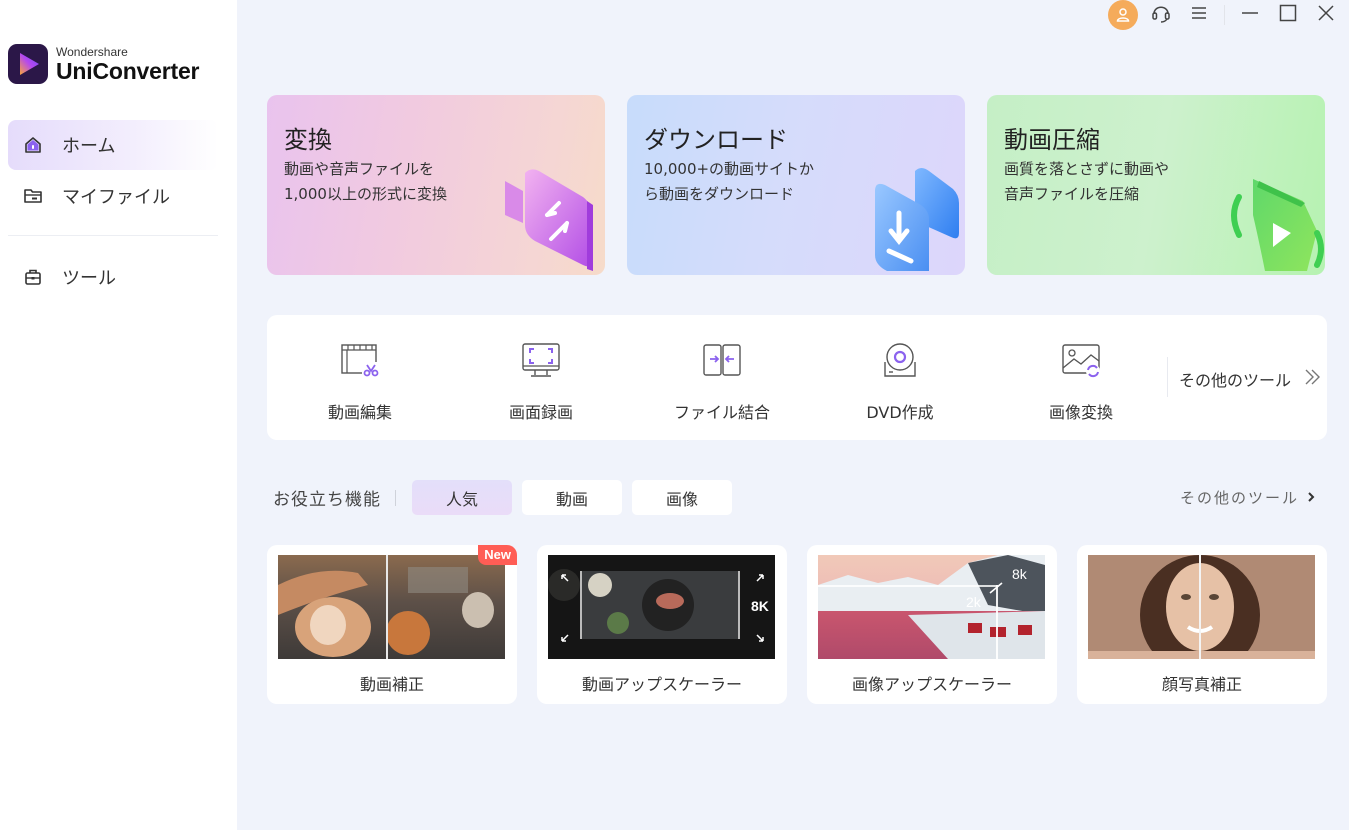  Describe the element at coordinates (365, 181) in the screenshot. I see `feature-description: 動画や音声ファイルを1,000以上の形式に変換` at that location.